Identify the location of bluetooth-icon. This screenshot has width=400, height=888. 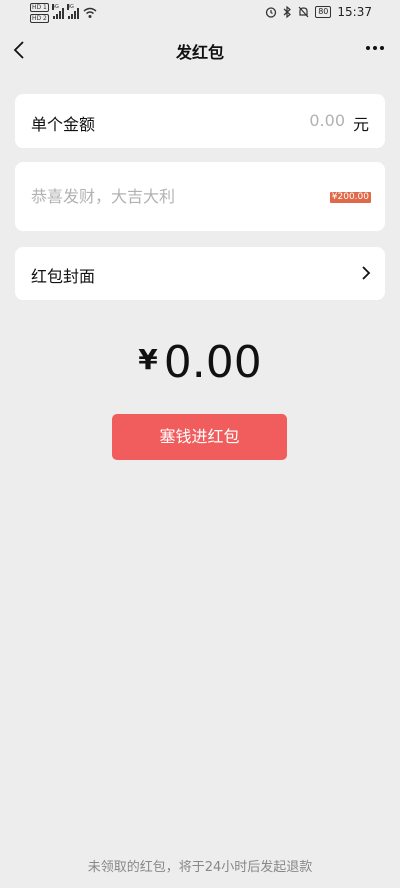
(287, 12).